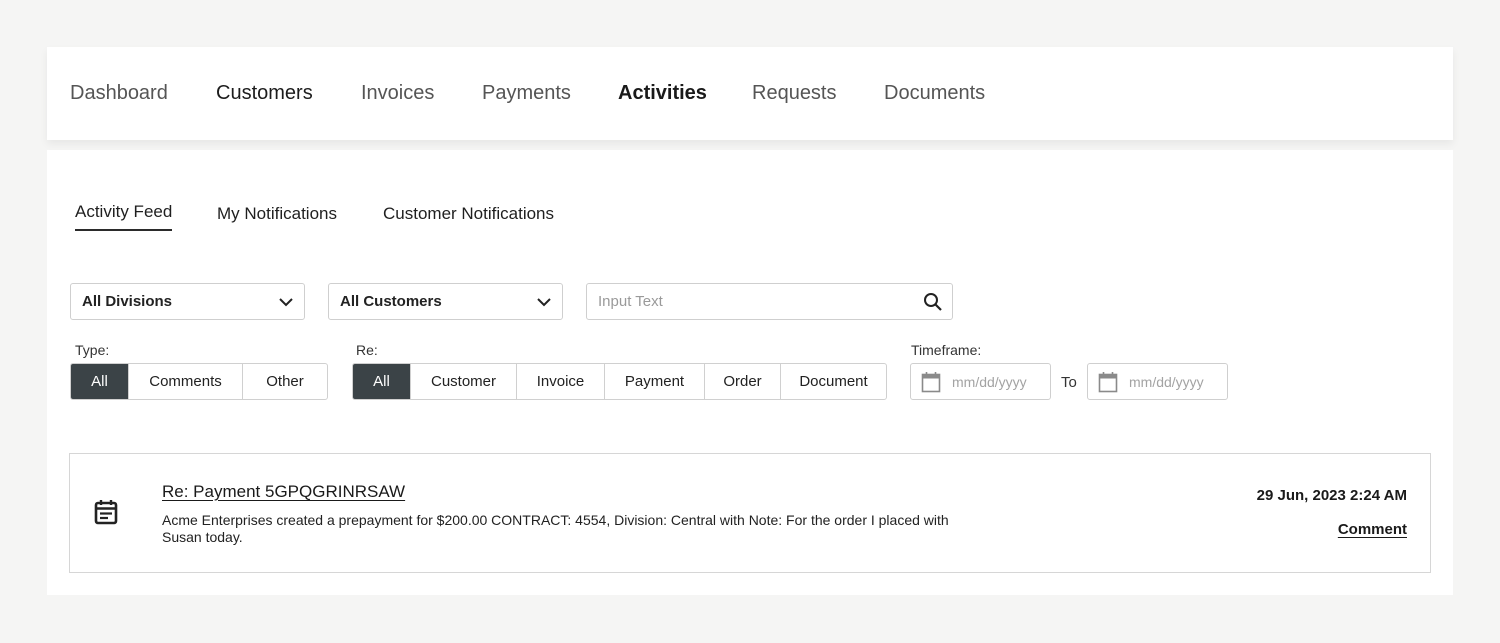  Describe the element at coordinates (1174, 381) in the screenshot. I see `date-to-input` at that location.